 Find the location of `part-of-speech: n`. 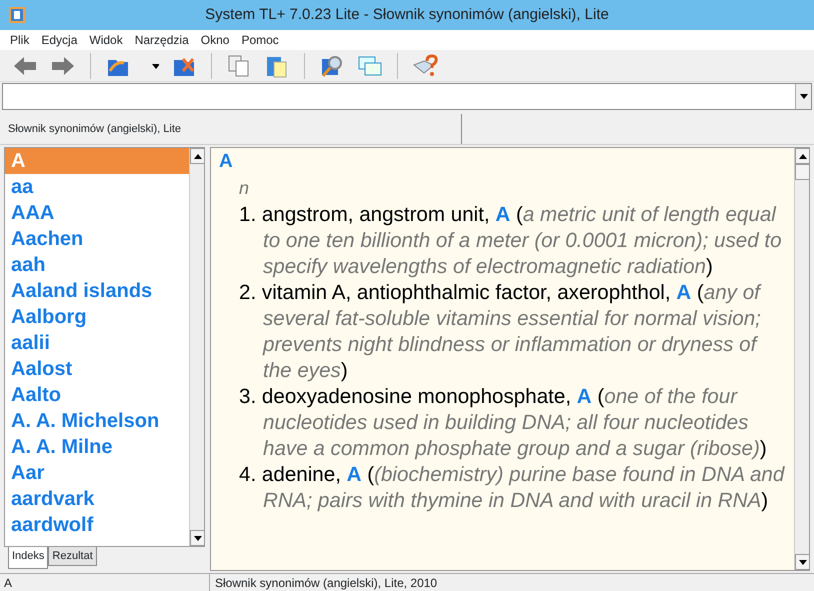

part-of-speech: n is located at coordinates (244, 188).